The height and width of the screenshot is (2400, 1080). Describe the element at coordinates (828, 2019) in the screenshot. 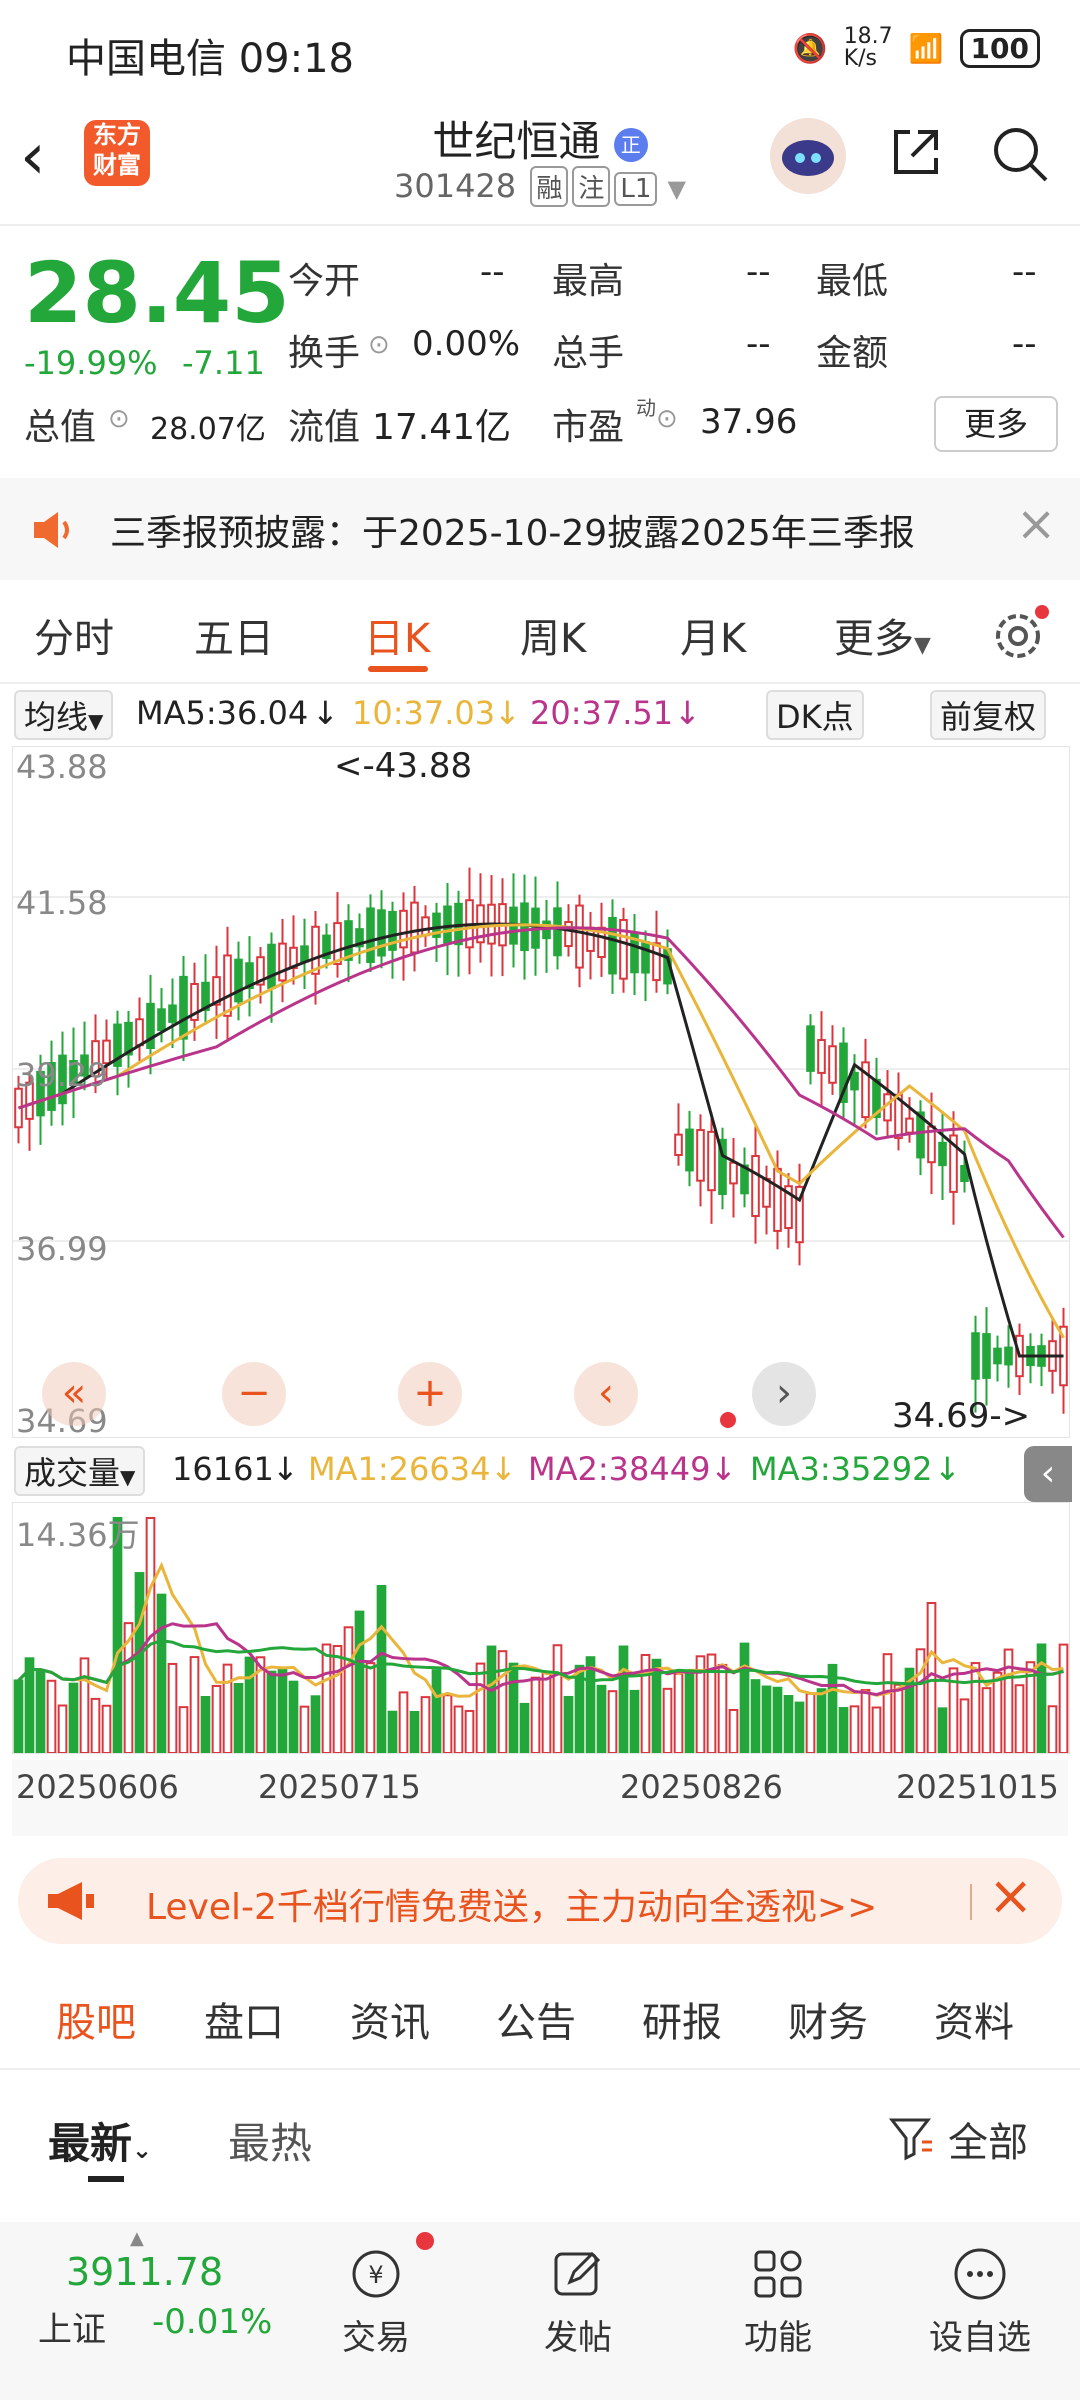

I see `tab-caiwu: 财务` at that location.